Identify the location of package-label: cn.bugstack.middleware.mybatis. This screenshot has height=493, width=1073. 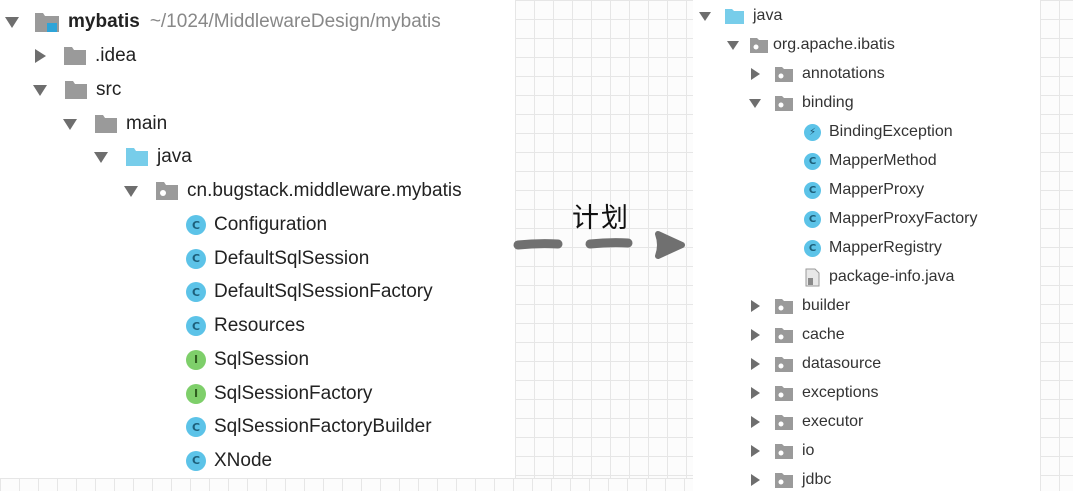
(324, 190).